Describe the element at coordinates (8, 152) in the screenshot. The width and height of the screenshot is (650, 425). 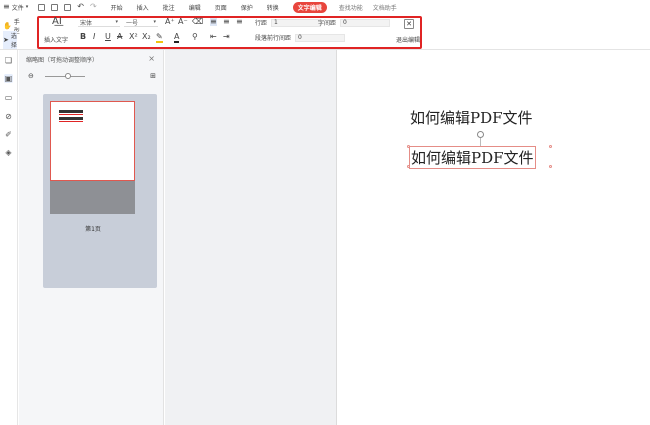
I see `layers-icon: ◈` at that location.